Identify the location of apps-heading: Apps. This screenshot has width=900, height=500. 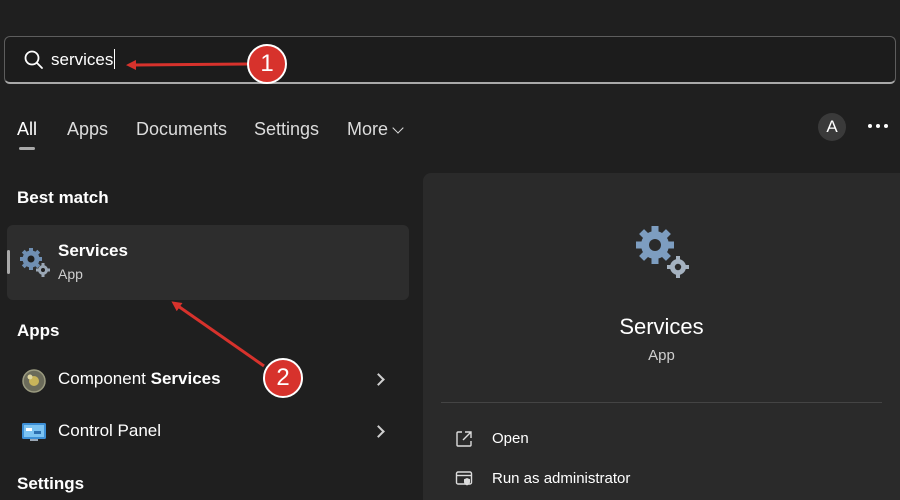
(38, 330).